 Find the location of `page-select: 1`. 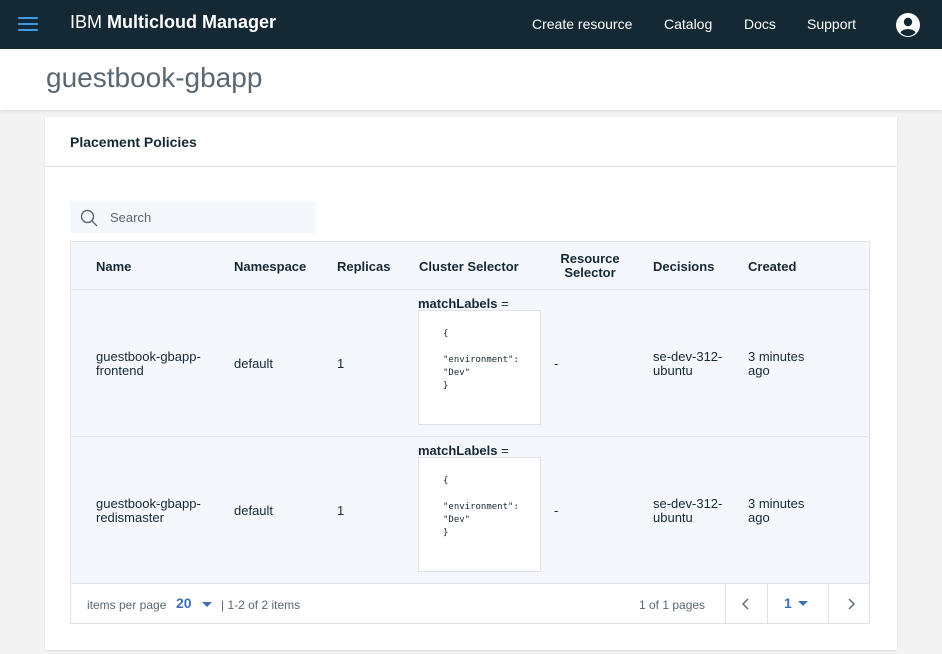

page-select: 1 is located at coordinates (797, 604).